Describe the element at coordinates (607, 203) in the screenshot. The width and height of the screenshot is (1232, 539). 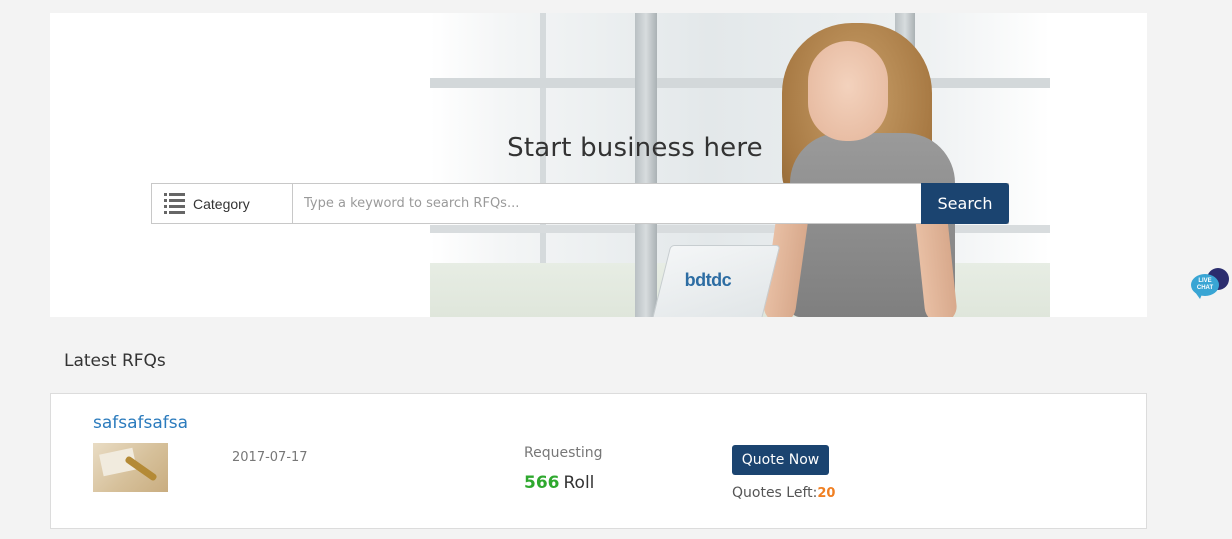
I see `search-input` at that location.